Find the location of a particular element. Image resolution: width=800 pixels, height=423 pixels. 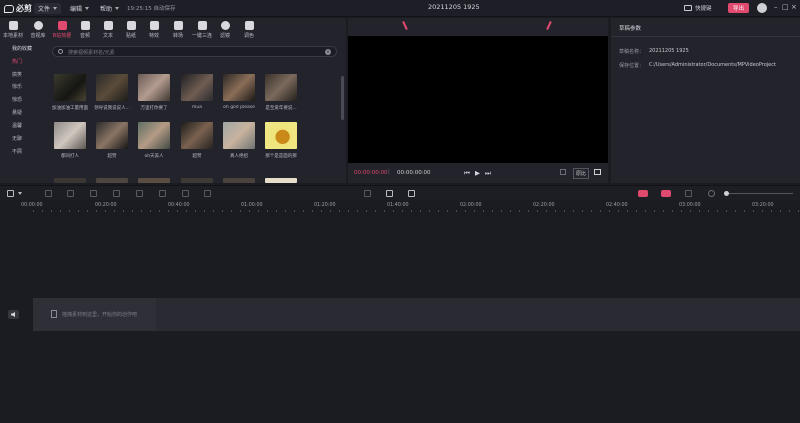

media-item: 那个是是面的那 is located at coordinates (283, 140).